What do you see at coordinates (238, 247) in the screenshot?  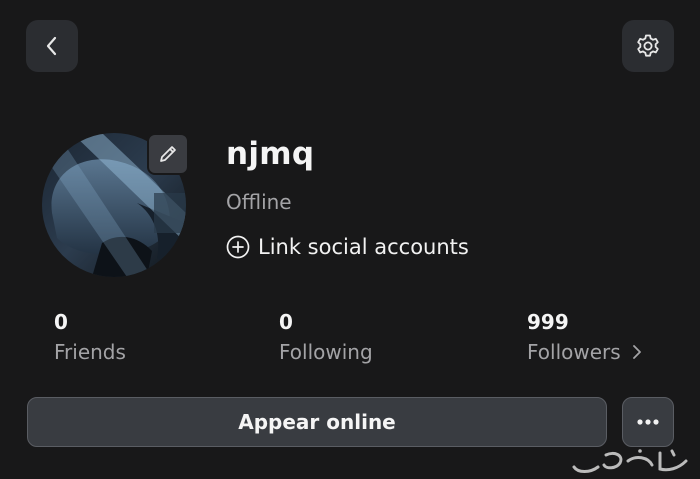 I see `plus-circle-icon` at bounding box center [238, 247].